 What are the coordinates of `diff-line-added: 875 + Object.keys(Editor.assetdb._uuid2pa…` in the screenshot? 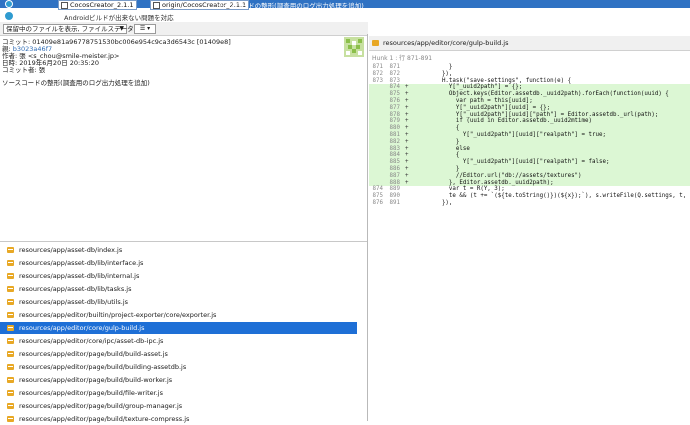 It's located at (529, 94).